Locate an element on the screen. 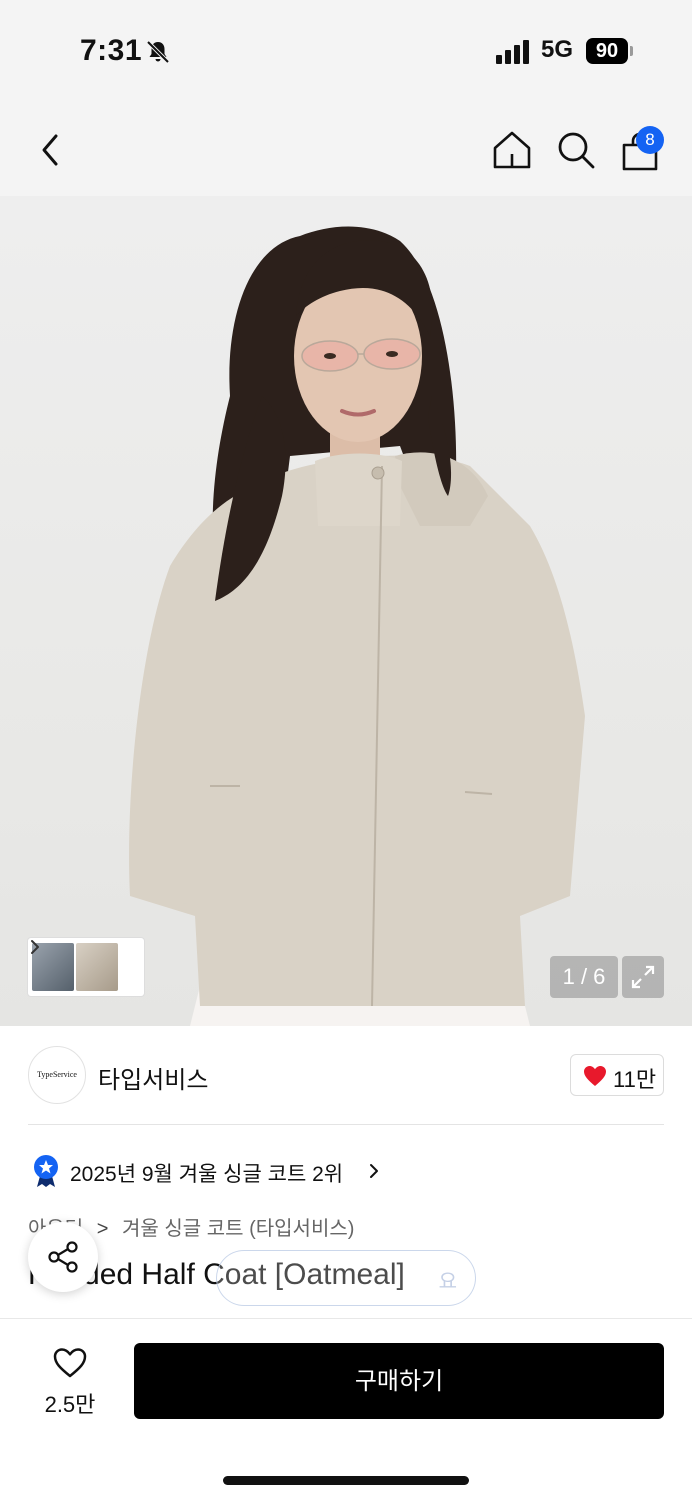  thumbnail-strip is located at coordinates (86, 967).